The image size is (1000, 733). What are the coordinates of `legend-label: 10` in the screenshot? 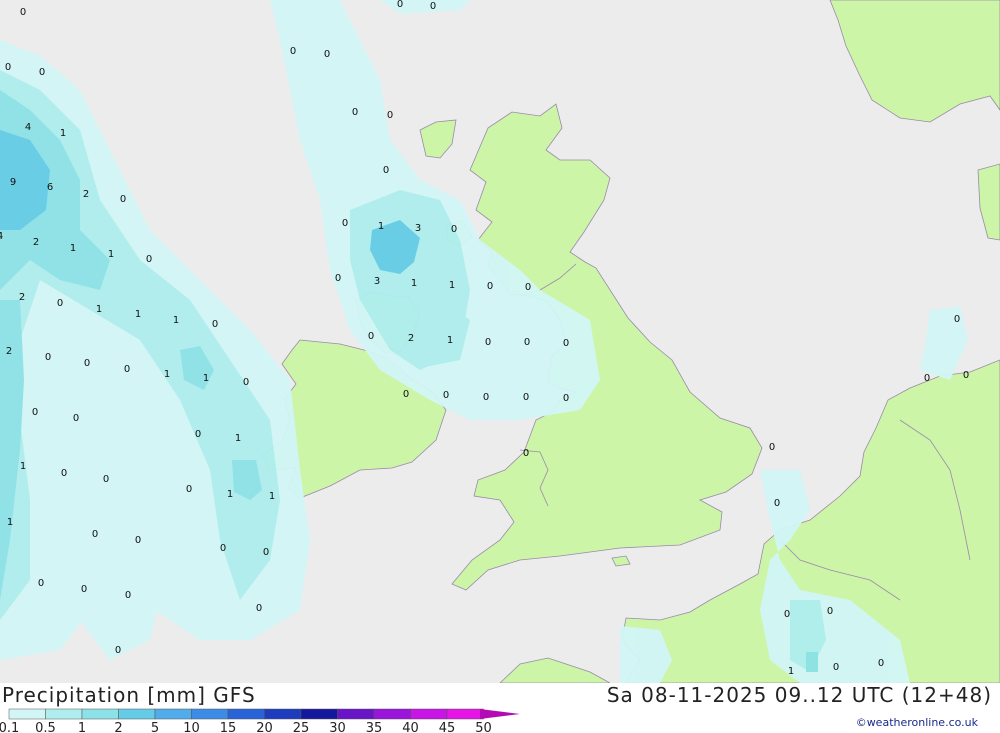 It's located at (191, 727).